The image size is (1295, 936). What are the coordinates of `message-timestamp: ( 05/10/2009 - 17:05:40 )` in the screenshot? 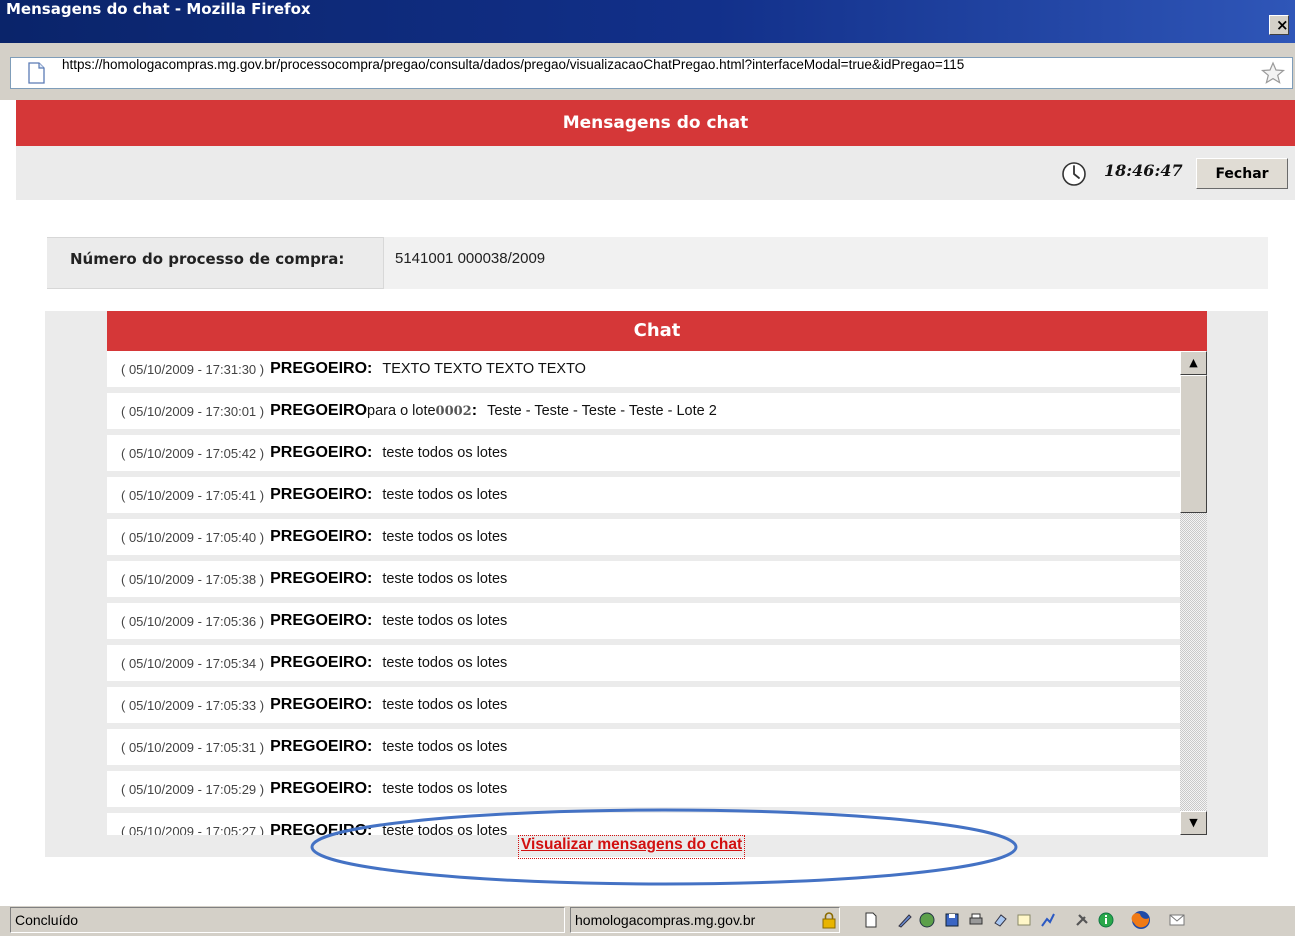 It's located at (193, 537).